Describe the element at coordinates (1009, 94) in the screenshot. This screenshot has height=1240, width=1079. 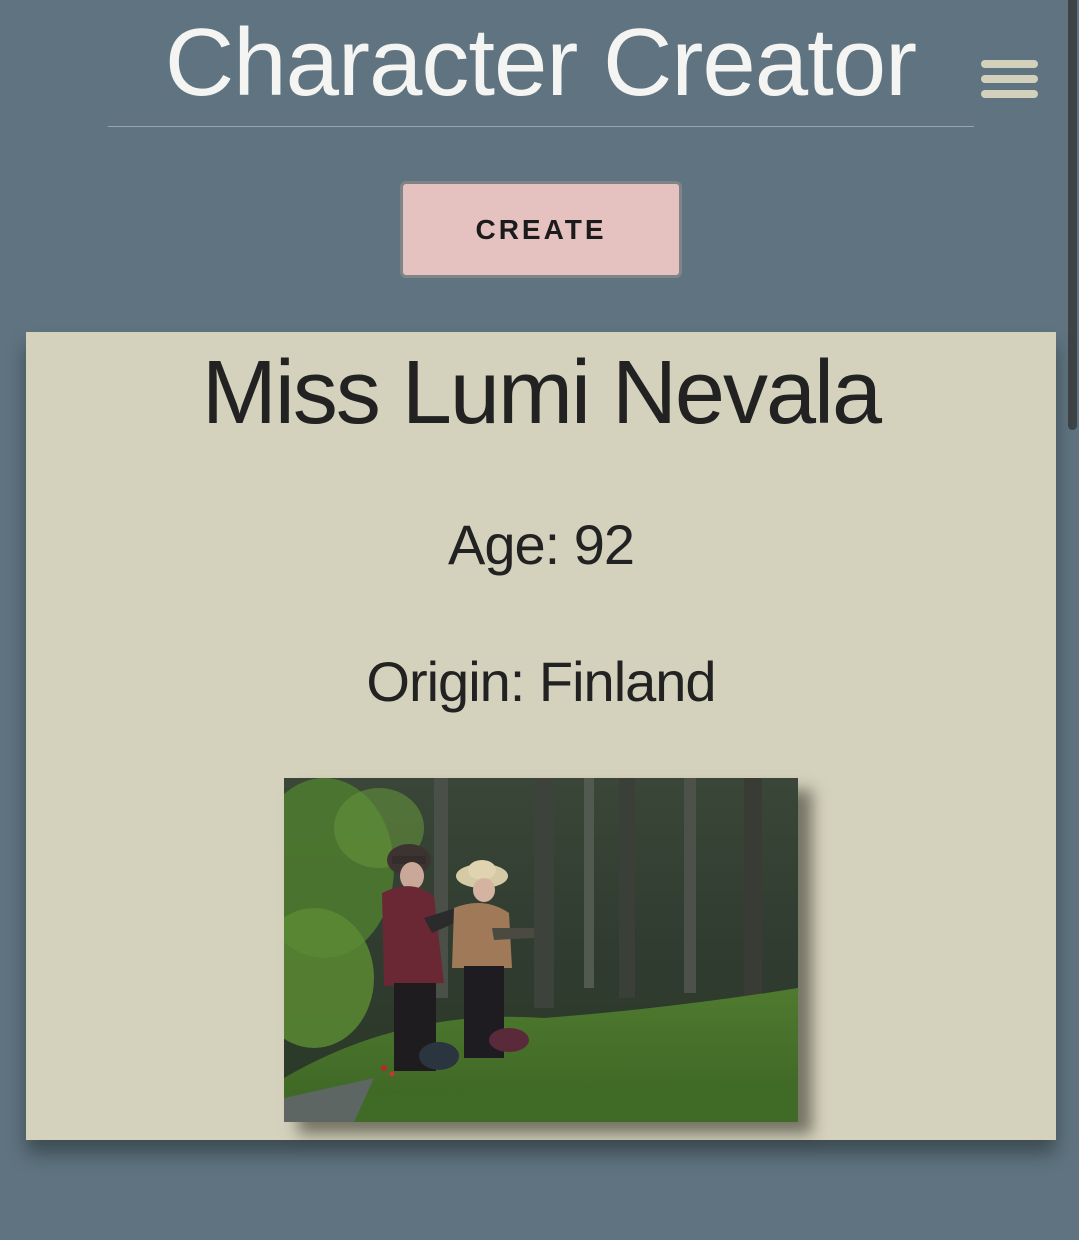
I see `menu-bar-bottom` at that location.